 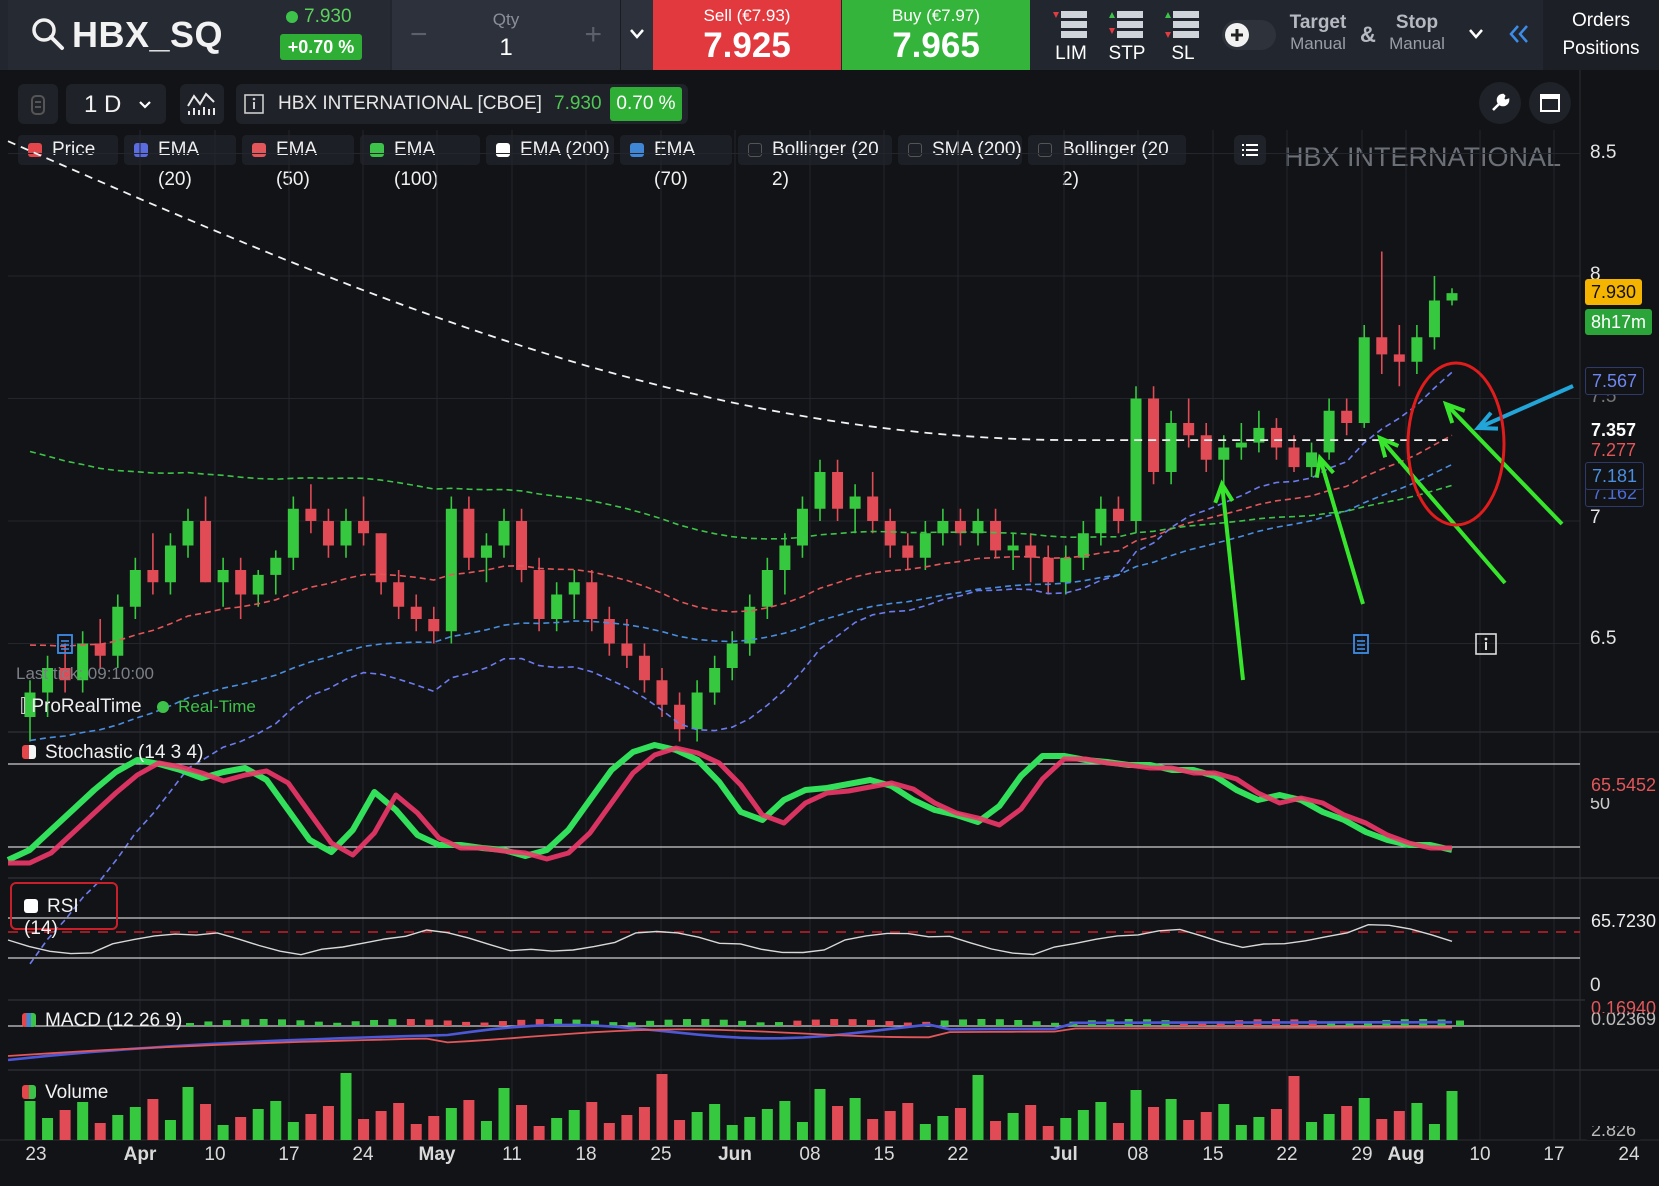 I want to click on ema70-tag: 7.181, so click(x=1615, y=476).